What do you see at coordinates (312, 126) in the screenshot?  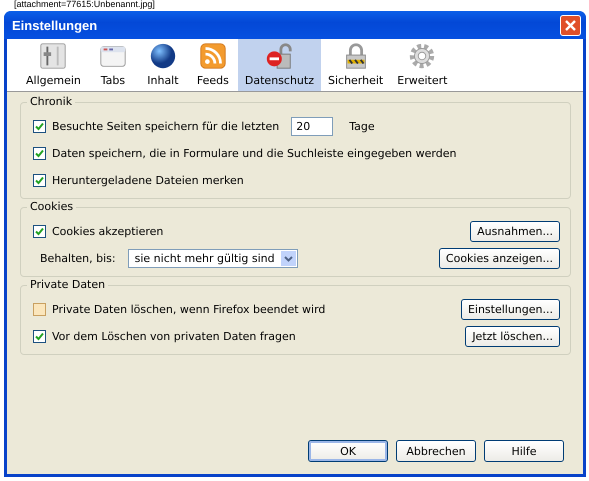 I see `number-field: 20` at bounding box center [312, 126].